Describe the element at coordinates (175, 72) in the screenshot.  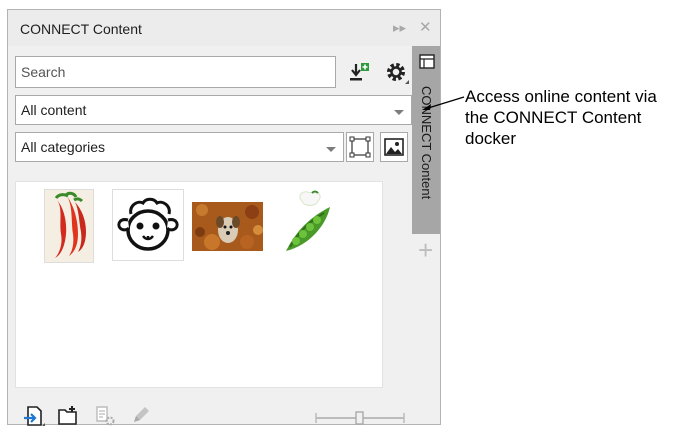
I see `search-input: Search` at that location.